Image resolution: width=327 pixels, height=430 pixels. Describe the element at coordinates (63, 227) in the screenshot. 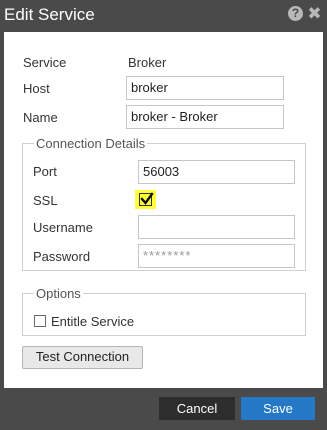

I see `username-label: Username` at that location.